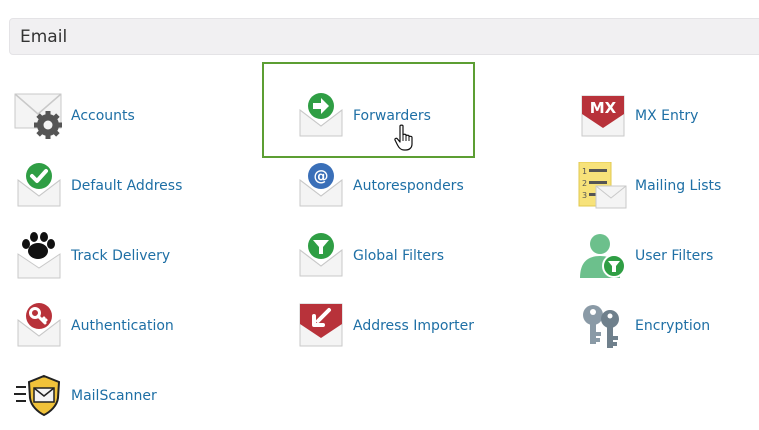 This screenshot has height=430, width=759. Describe the element at coordinates (405, 138) in the screenshot. I see `hand-pointer-cursor-icon` at that location.